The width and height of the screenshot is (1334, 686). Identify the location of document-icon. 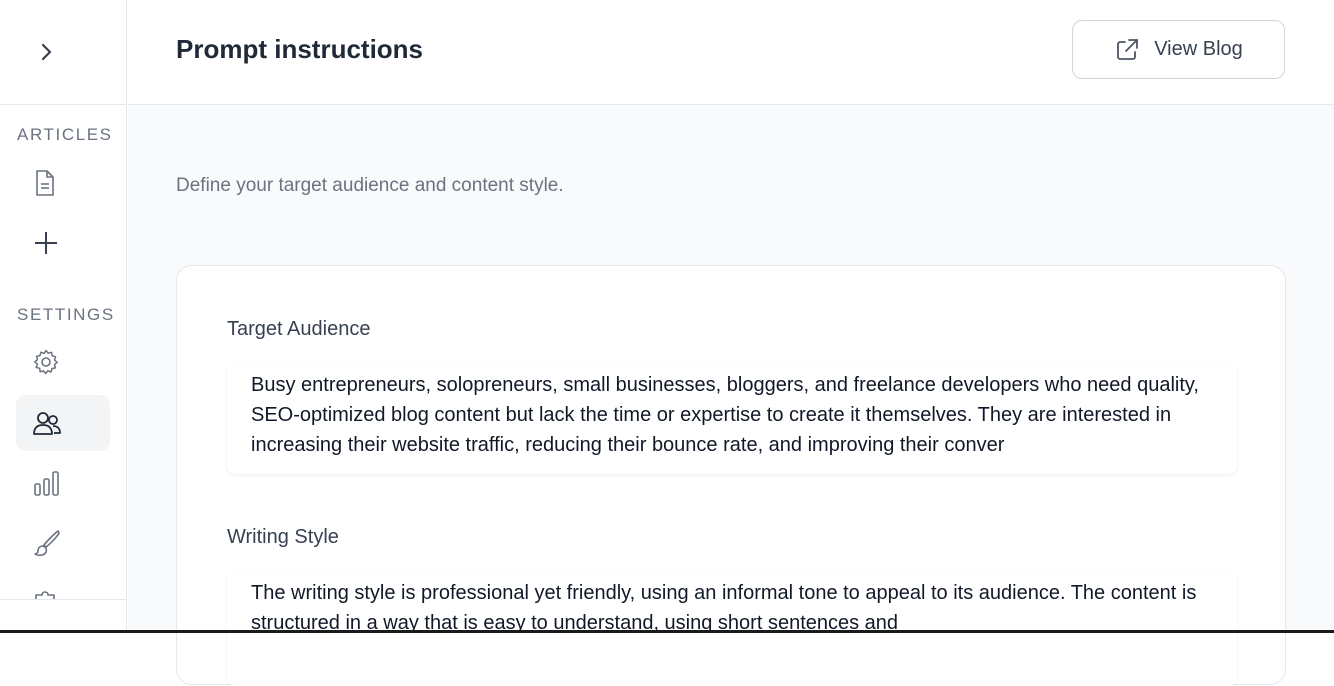
(45, 183).